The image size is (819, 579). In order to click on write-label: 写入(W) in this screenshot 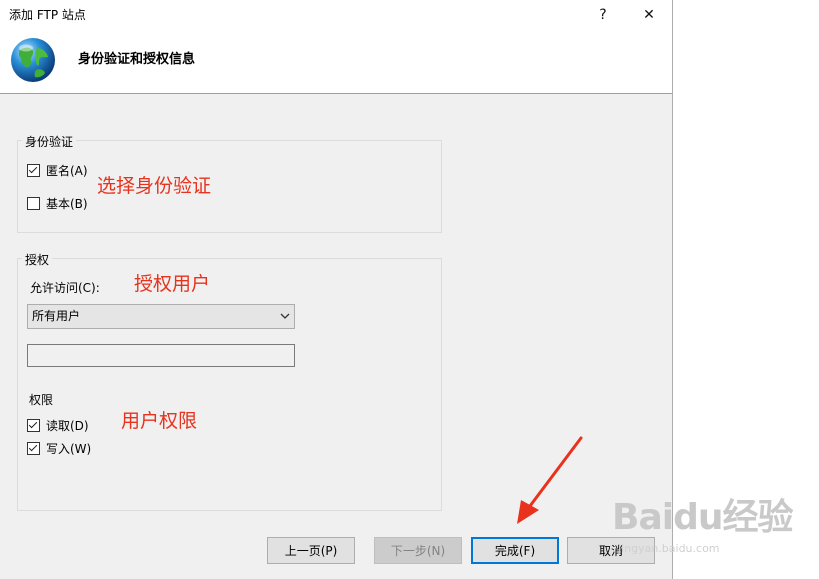, I will do `click(69, 449)`.